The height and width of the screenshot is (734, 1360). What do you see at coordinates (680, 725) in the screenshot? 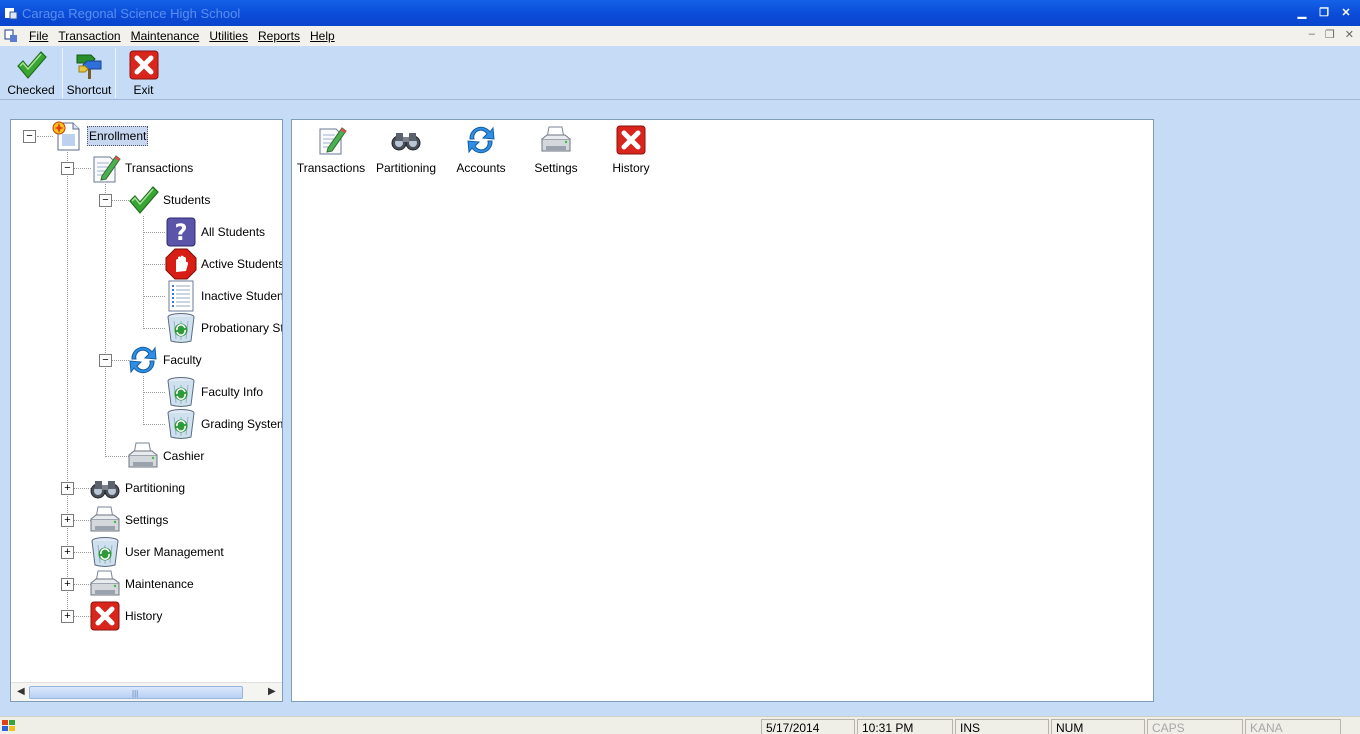
I see `status-bar: 5/17/2014 10:31 PM INS NUM CAPS KANA` at bounding box center [680, 725].